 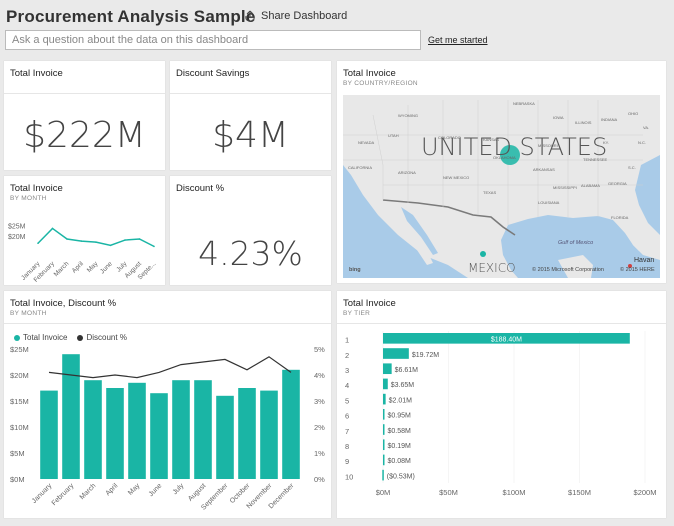 What do you see at coordinates (632, 167) in the screenshot?
I see `state-label: S.C.` at bounding box center [632, 167].